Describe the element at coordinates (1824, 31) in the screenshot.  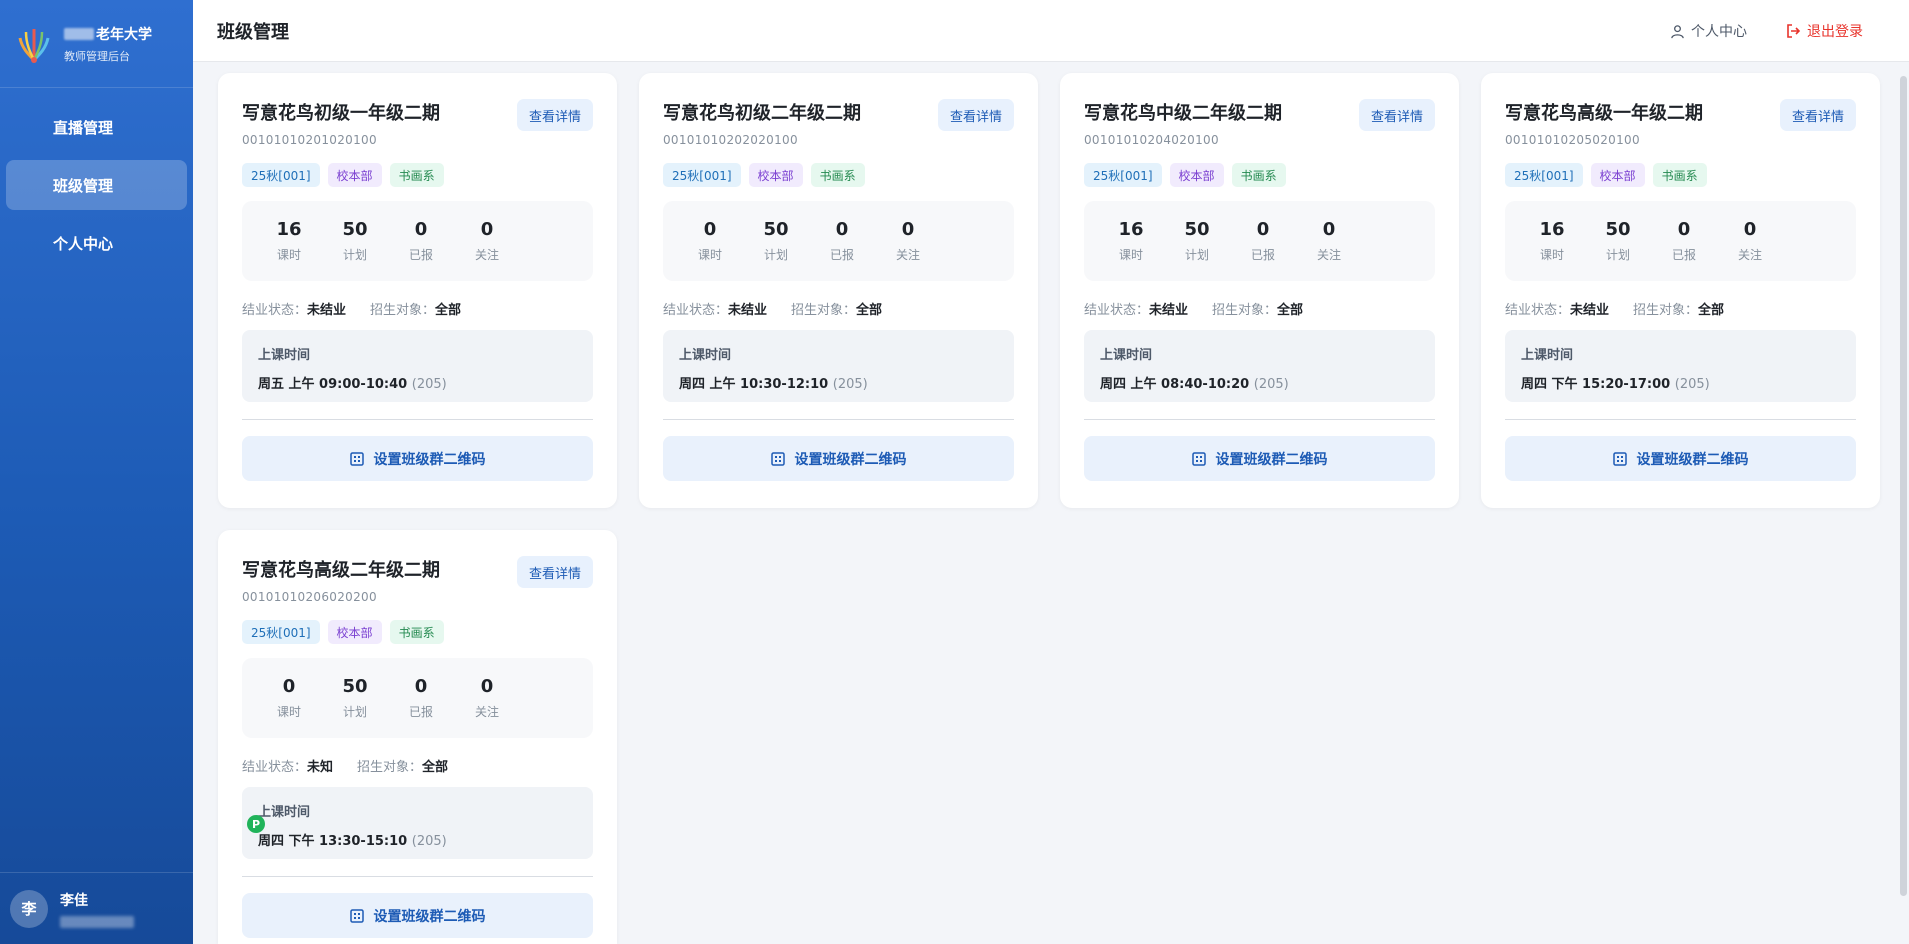
I see `logout-button: 退出登录` at that location.